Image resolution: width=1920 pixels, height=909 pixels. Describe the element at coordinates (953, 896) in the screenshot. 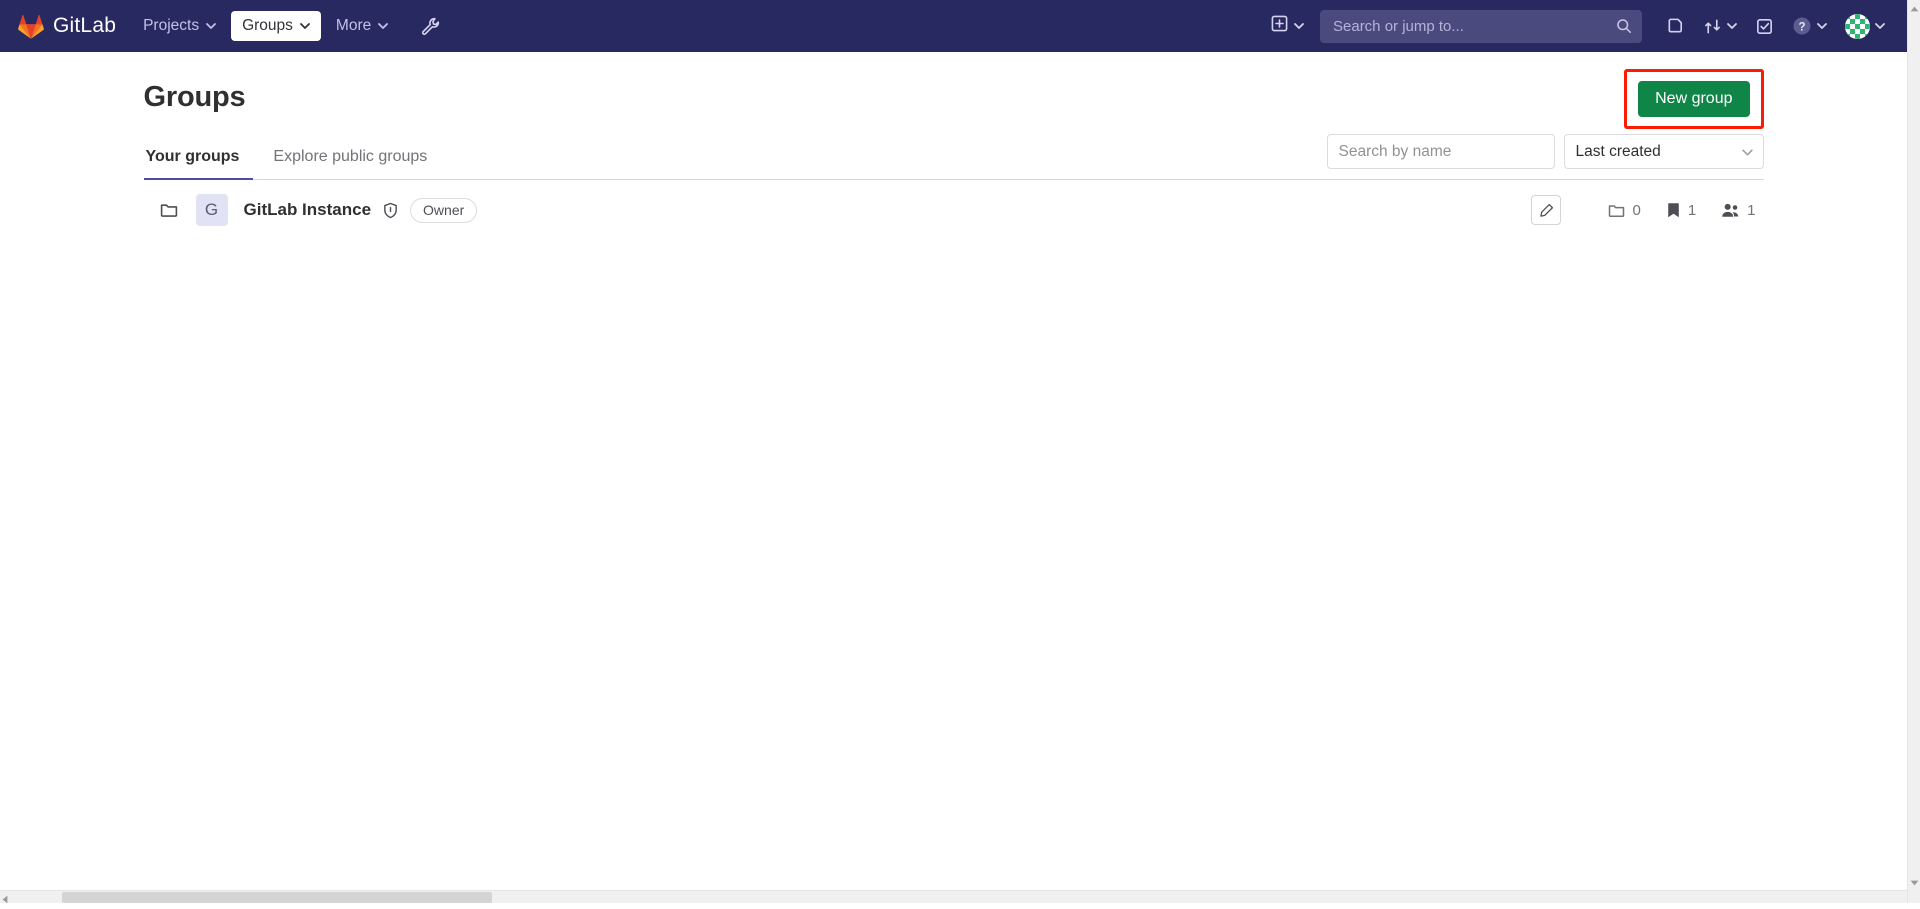

I see `horizontal-scrollbar` at that location.